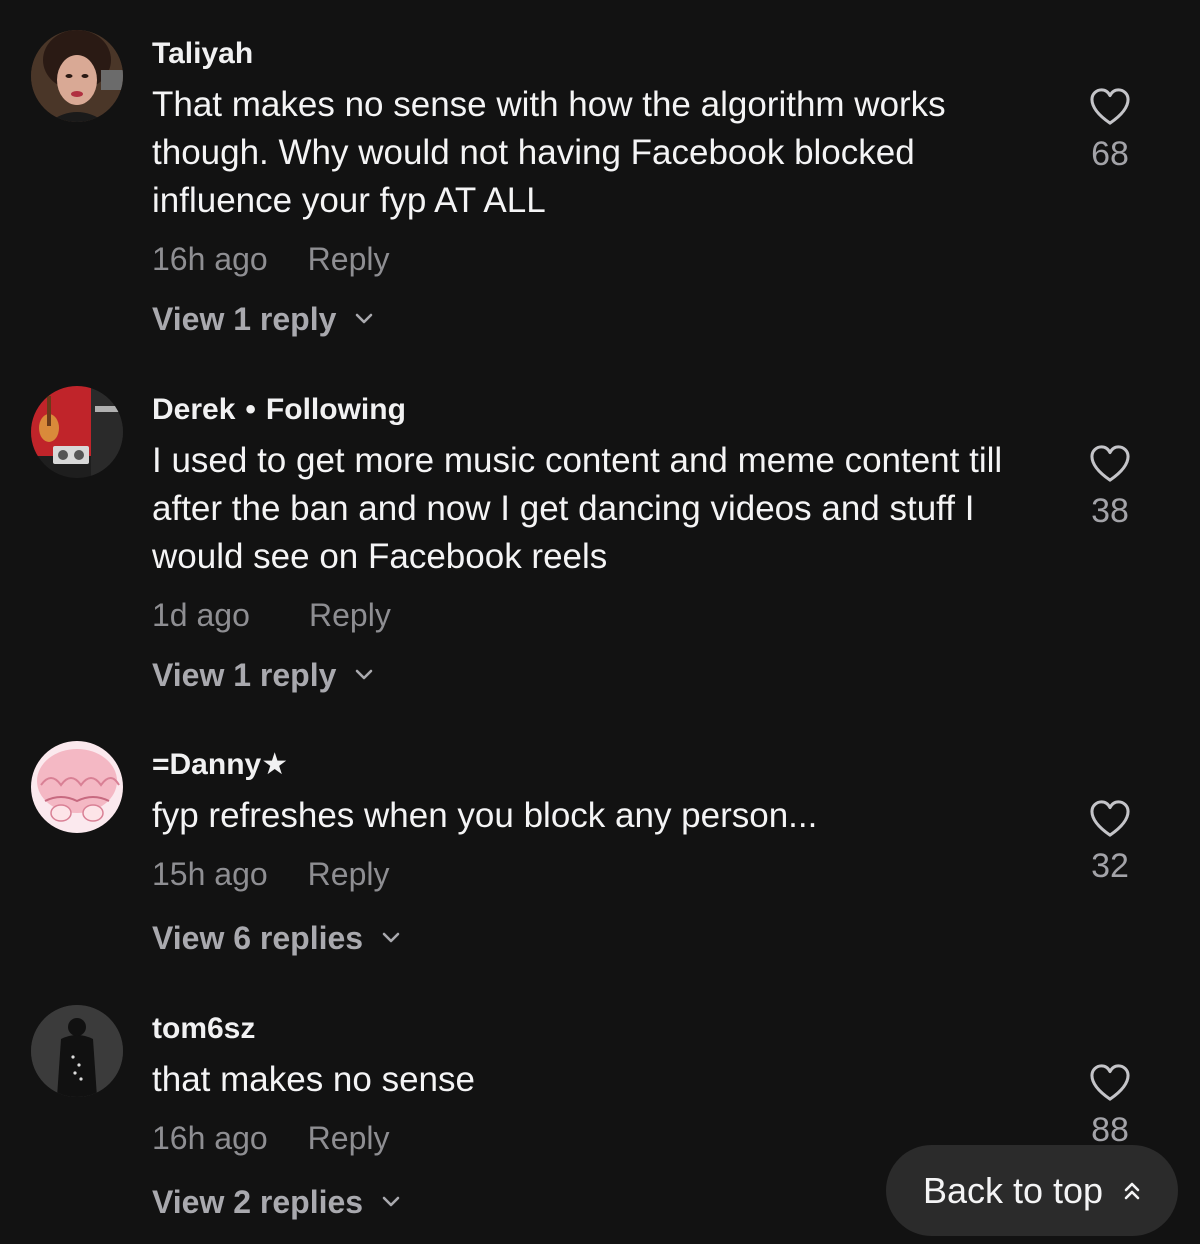  What do you see at coordinates (1110, 866) in the screenshot?
I see `like-count: 32` at bounding box center [1110, 866].